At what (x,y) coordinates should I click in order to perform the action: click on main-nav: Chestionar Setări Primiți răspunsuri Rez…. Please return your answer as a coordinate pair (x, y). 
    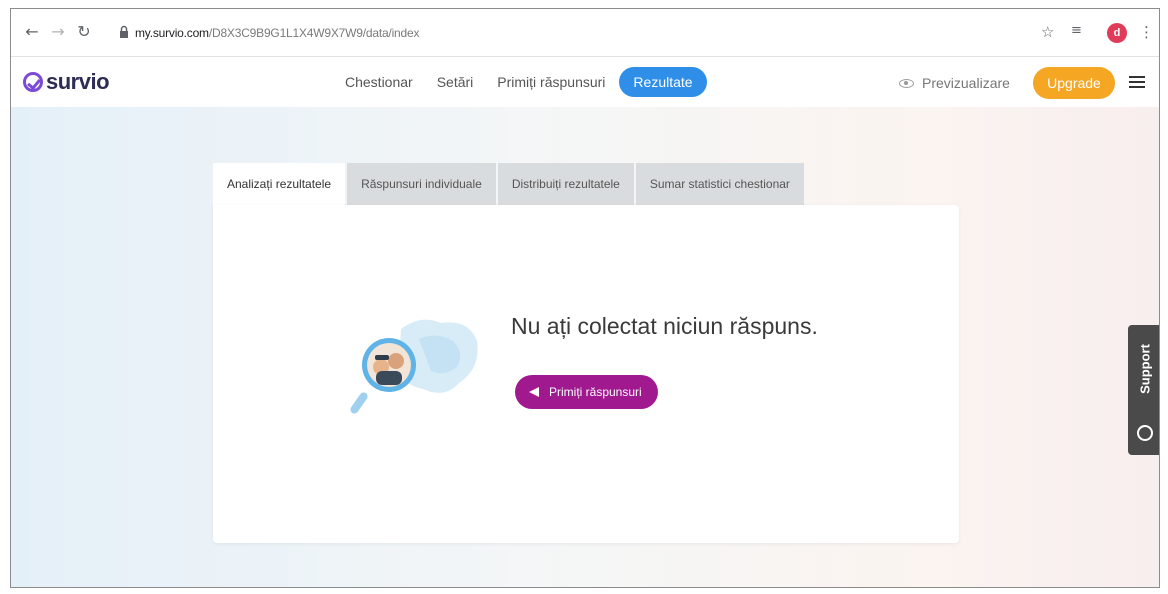
    Looking at the image, I should click on (520, 82).